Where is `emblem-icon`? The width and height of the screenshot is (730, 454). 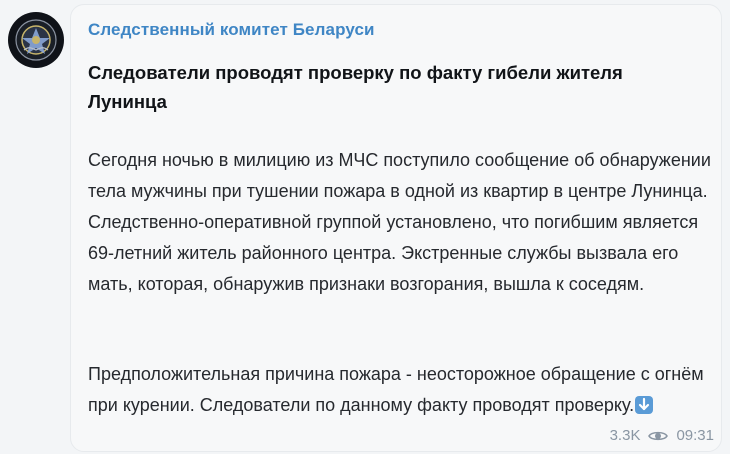
emblem-icon is located at coordinates (36, 40).